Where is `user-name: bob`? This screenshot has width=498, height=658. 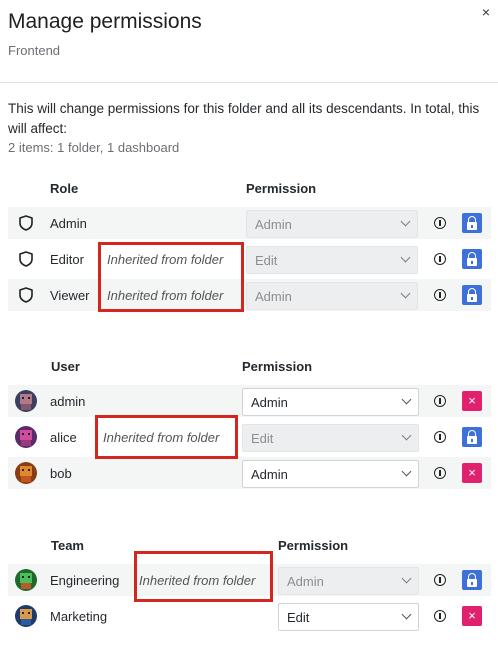
user-name: bob is located at coordinates (61, 473).